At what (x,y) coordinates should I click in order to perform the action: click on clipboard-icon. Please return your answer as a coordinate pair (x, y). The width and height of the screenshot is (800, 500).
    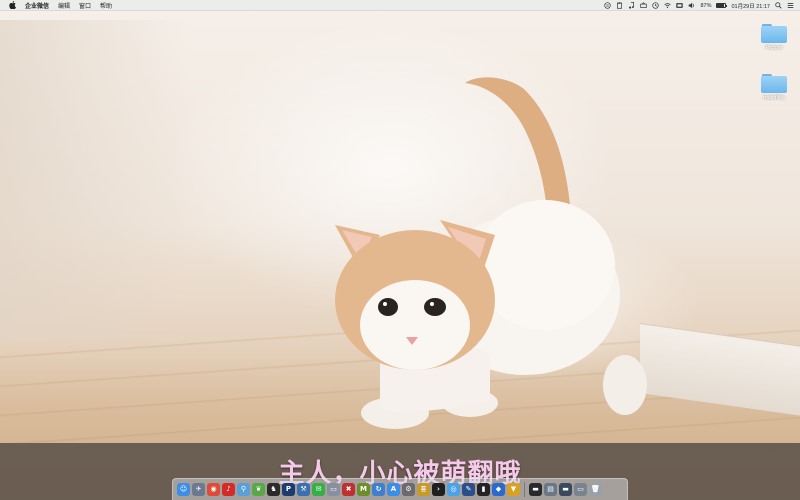
    Looking at the image, I should click on (619, 5).